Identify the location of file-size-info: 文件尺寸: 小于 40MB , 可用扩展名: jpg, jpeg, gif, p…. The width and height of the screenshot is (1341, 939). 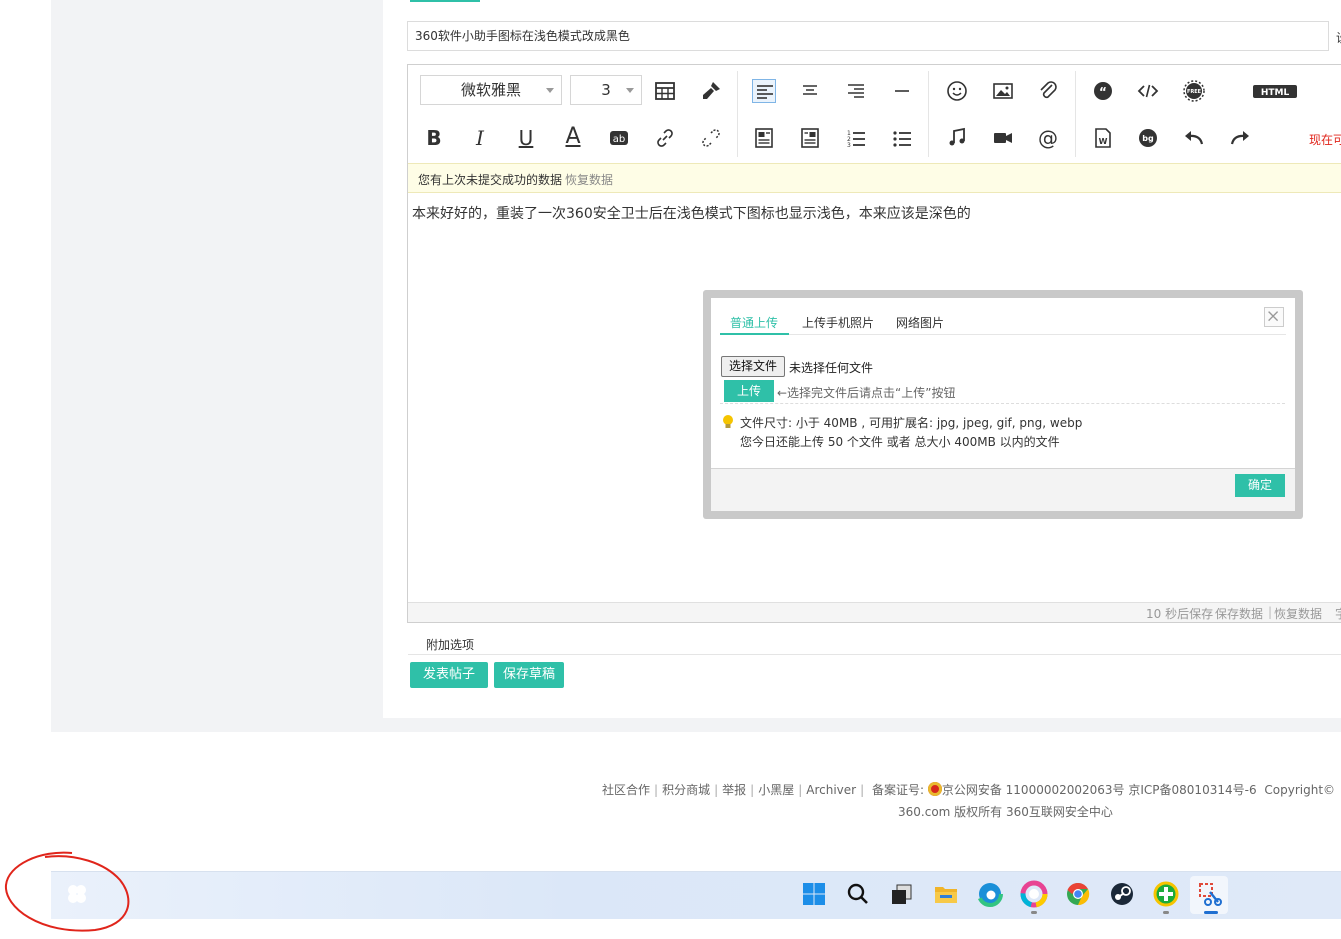
(911, 423).